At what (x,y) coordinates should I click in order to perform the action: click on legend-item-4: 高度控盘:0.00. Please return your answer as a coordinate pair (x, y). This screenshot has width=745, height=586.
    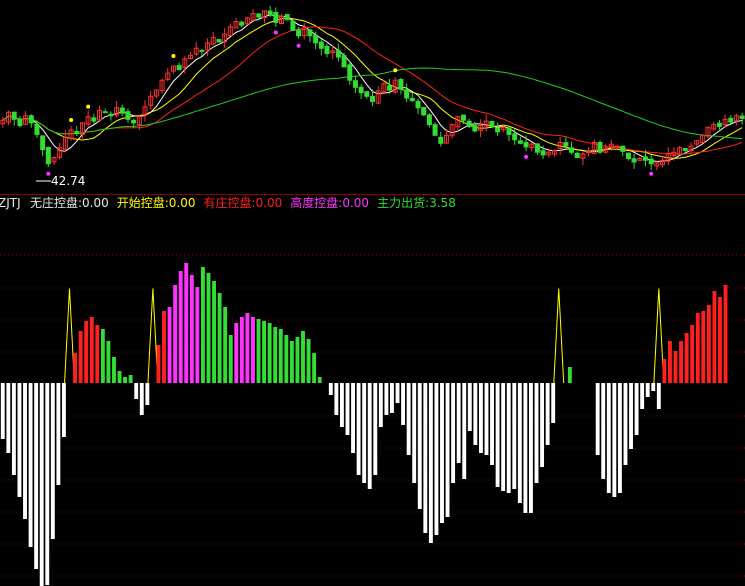
    Looking at the image, I should click on (329, 202).